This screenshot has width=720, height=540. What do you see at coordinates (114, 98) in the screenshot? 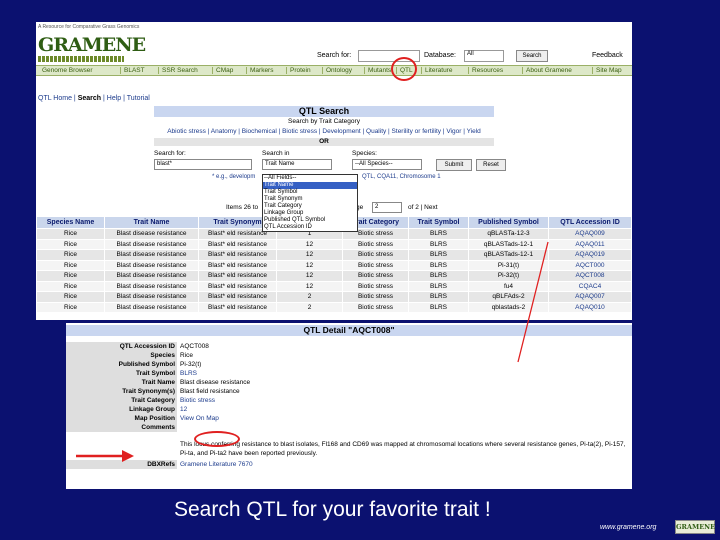
I see `breadcrumb-help: Help` at bounding box center [114, 98].